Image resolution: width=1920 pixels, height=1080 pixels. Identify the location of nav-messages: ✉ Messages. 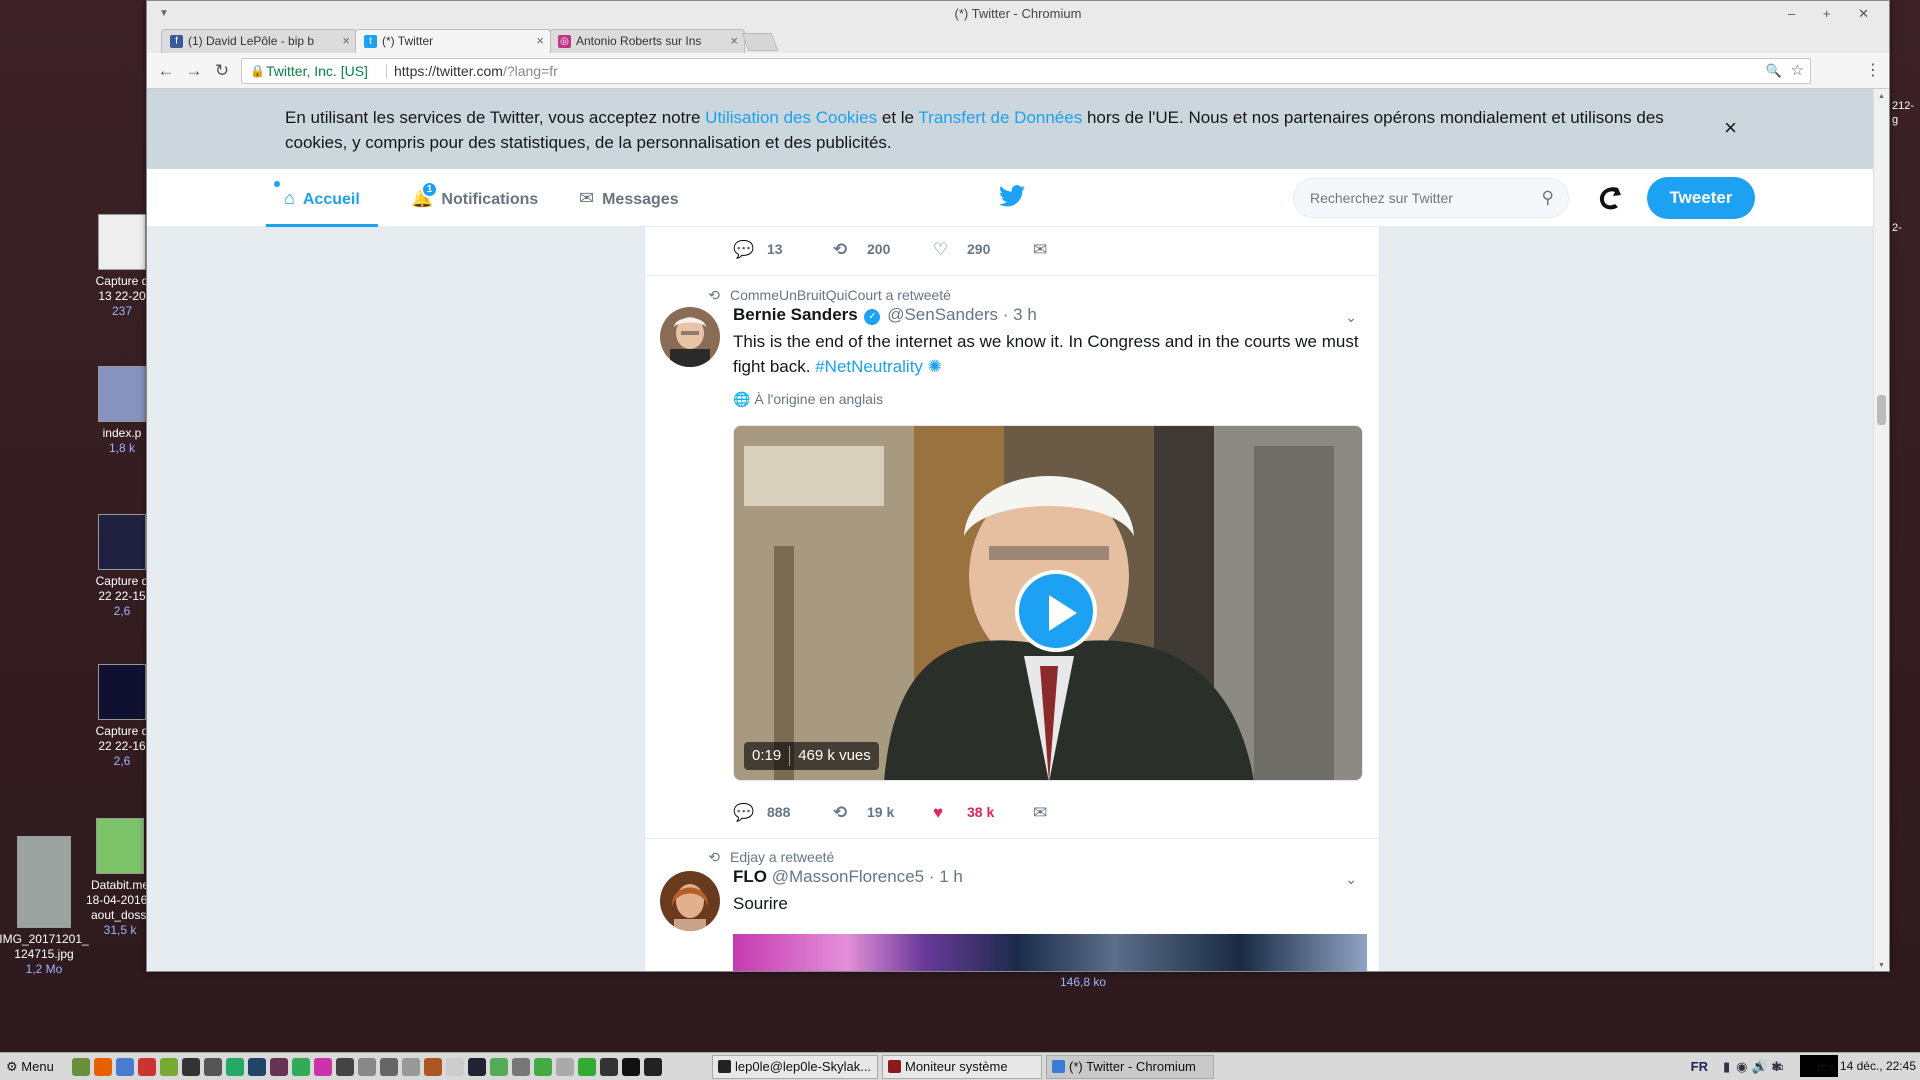
(629, 198).